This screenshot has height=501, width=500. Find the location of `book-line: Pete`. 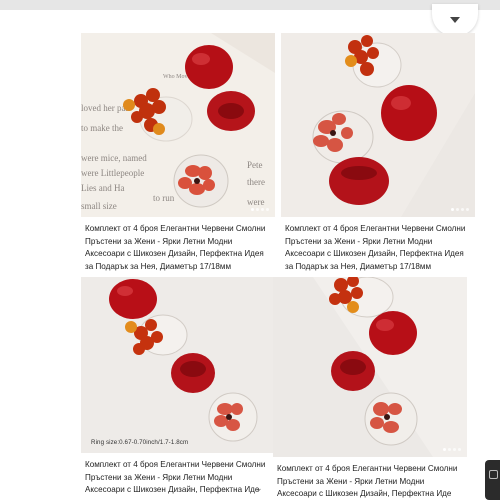

book-line: Pete is located at coordinates (255, 165).